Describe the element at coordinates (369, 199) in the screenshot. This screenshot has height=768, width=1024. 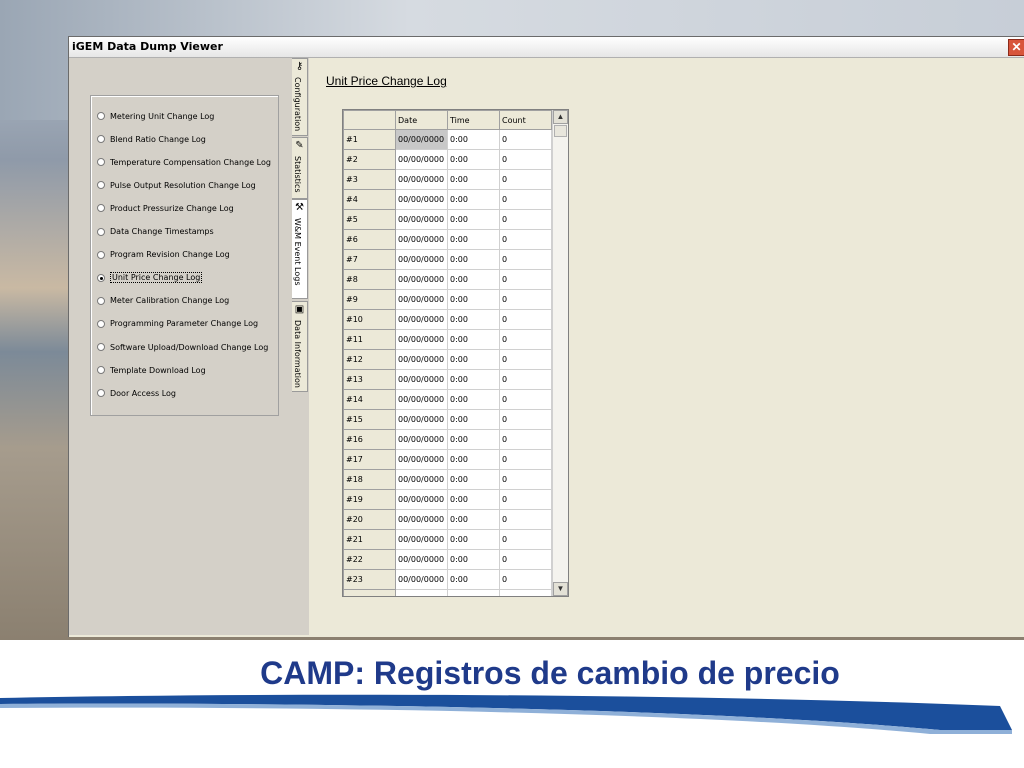
I see `row-header: #4` at that location.